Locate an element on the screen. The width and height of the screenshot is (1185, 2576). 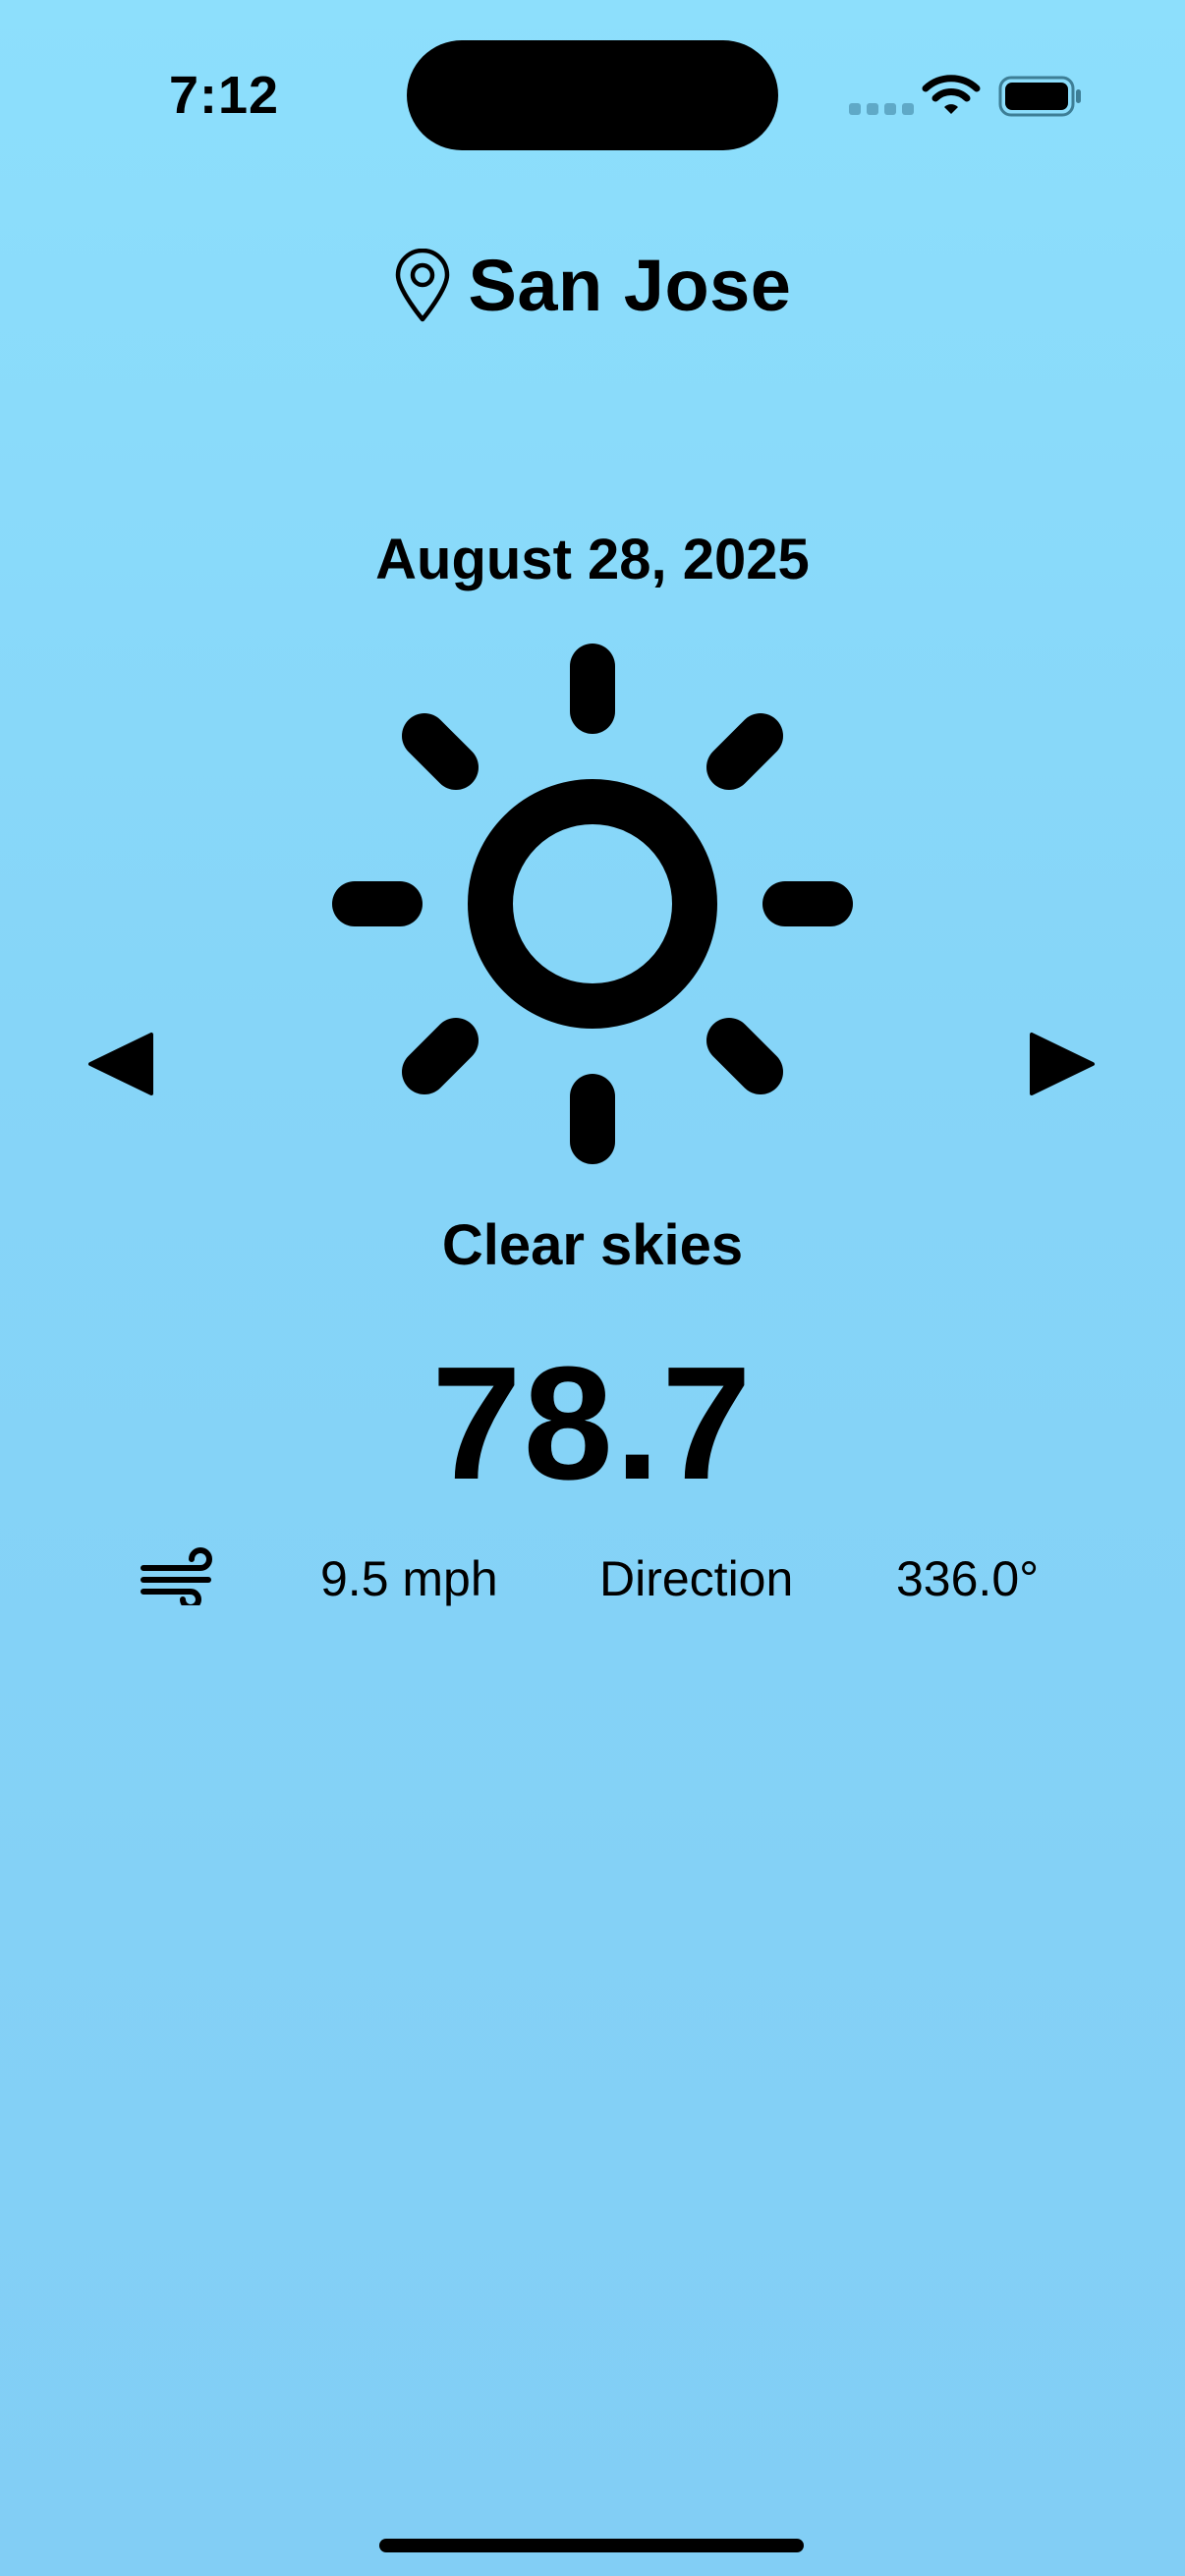
home-indicator is located at coordinates (592, 2545).